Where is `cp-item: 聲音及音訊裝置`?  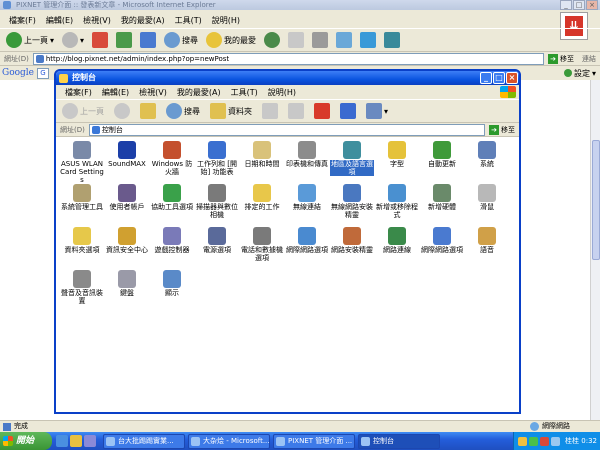
cp-item: 聲音及音訊裝置 is located at coordinates (82, 291).